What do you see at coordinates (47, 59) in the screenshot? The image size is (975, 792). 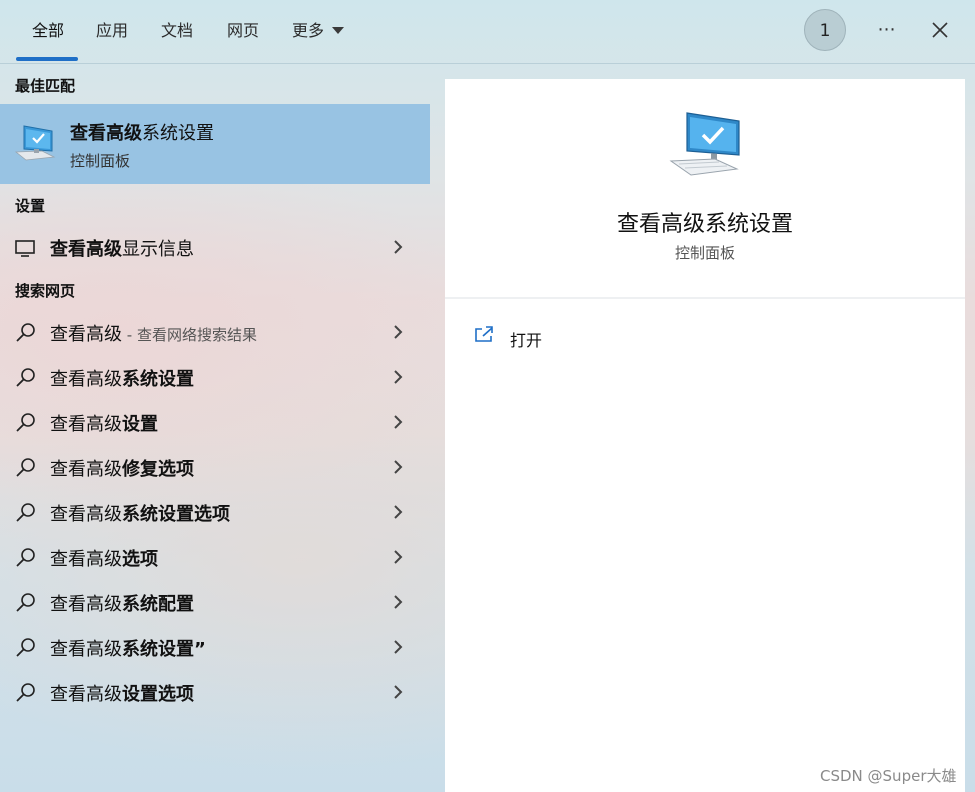 I see `active-tab-indicator` at bounding box center [47, 59].